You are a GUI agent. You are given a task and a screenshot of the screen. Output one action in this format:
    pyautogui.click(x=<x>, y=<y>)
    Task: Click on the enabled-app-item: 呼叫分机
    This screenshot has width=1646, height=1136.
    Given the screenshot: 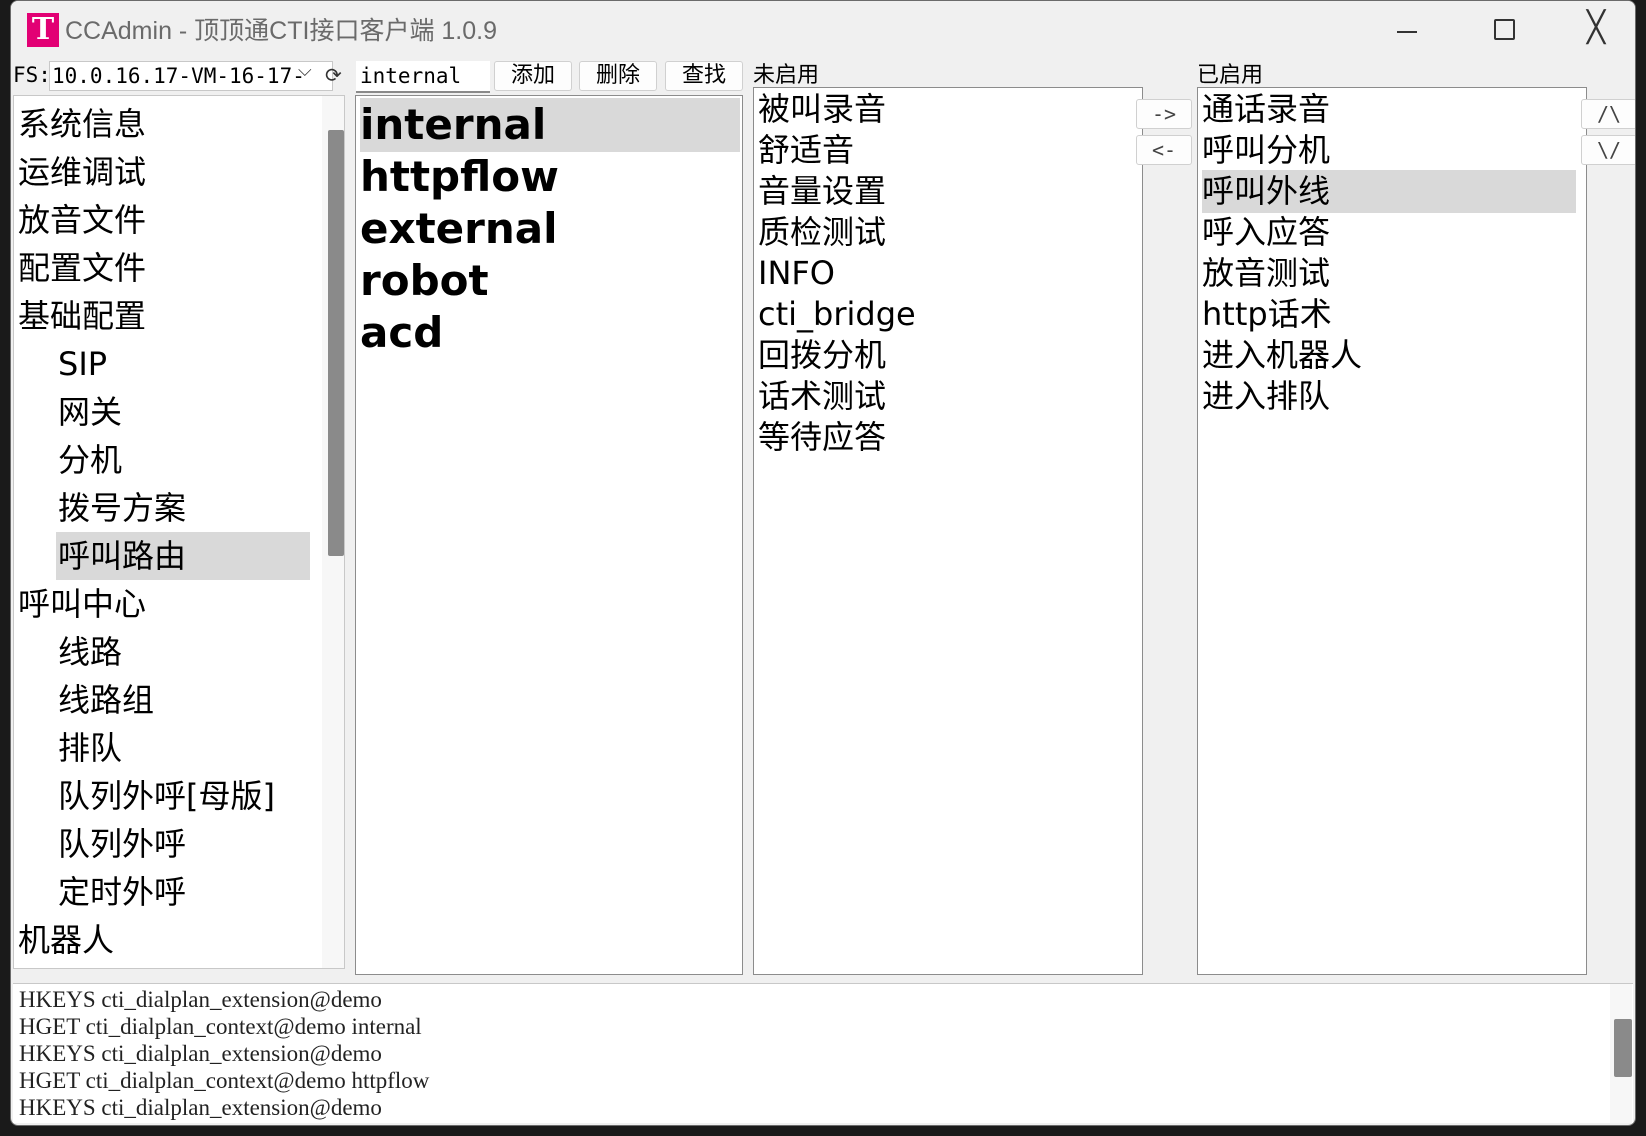 What is the action you would take?
    pyautogui.click(x=1389, y=150)
    